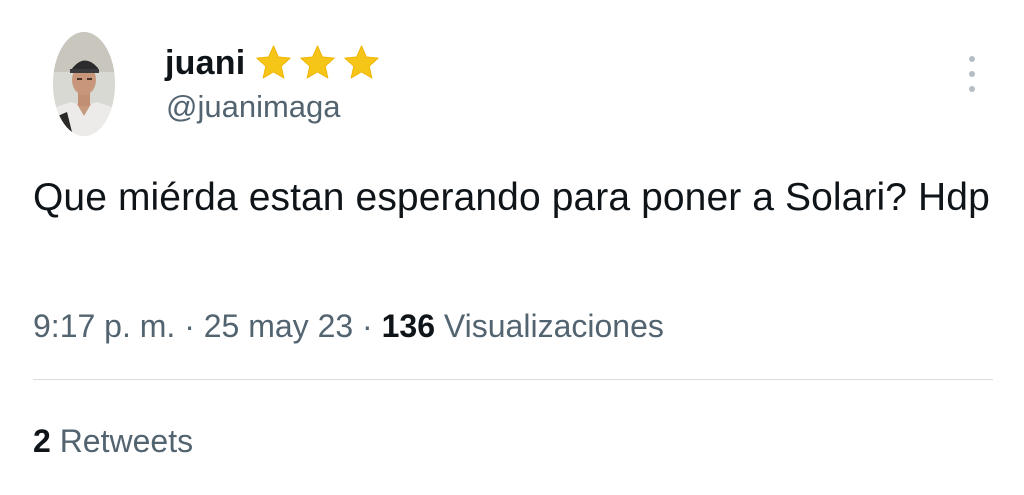  What do you see at coordinates (408, 326) in the screenshot?
I see `views-count: 136` at bounding box center [408, 326].